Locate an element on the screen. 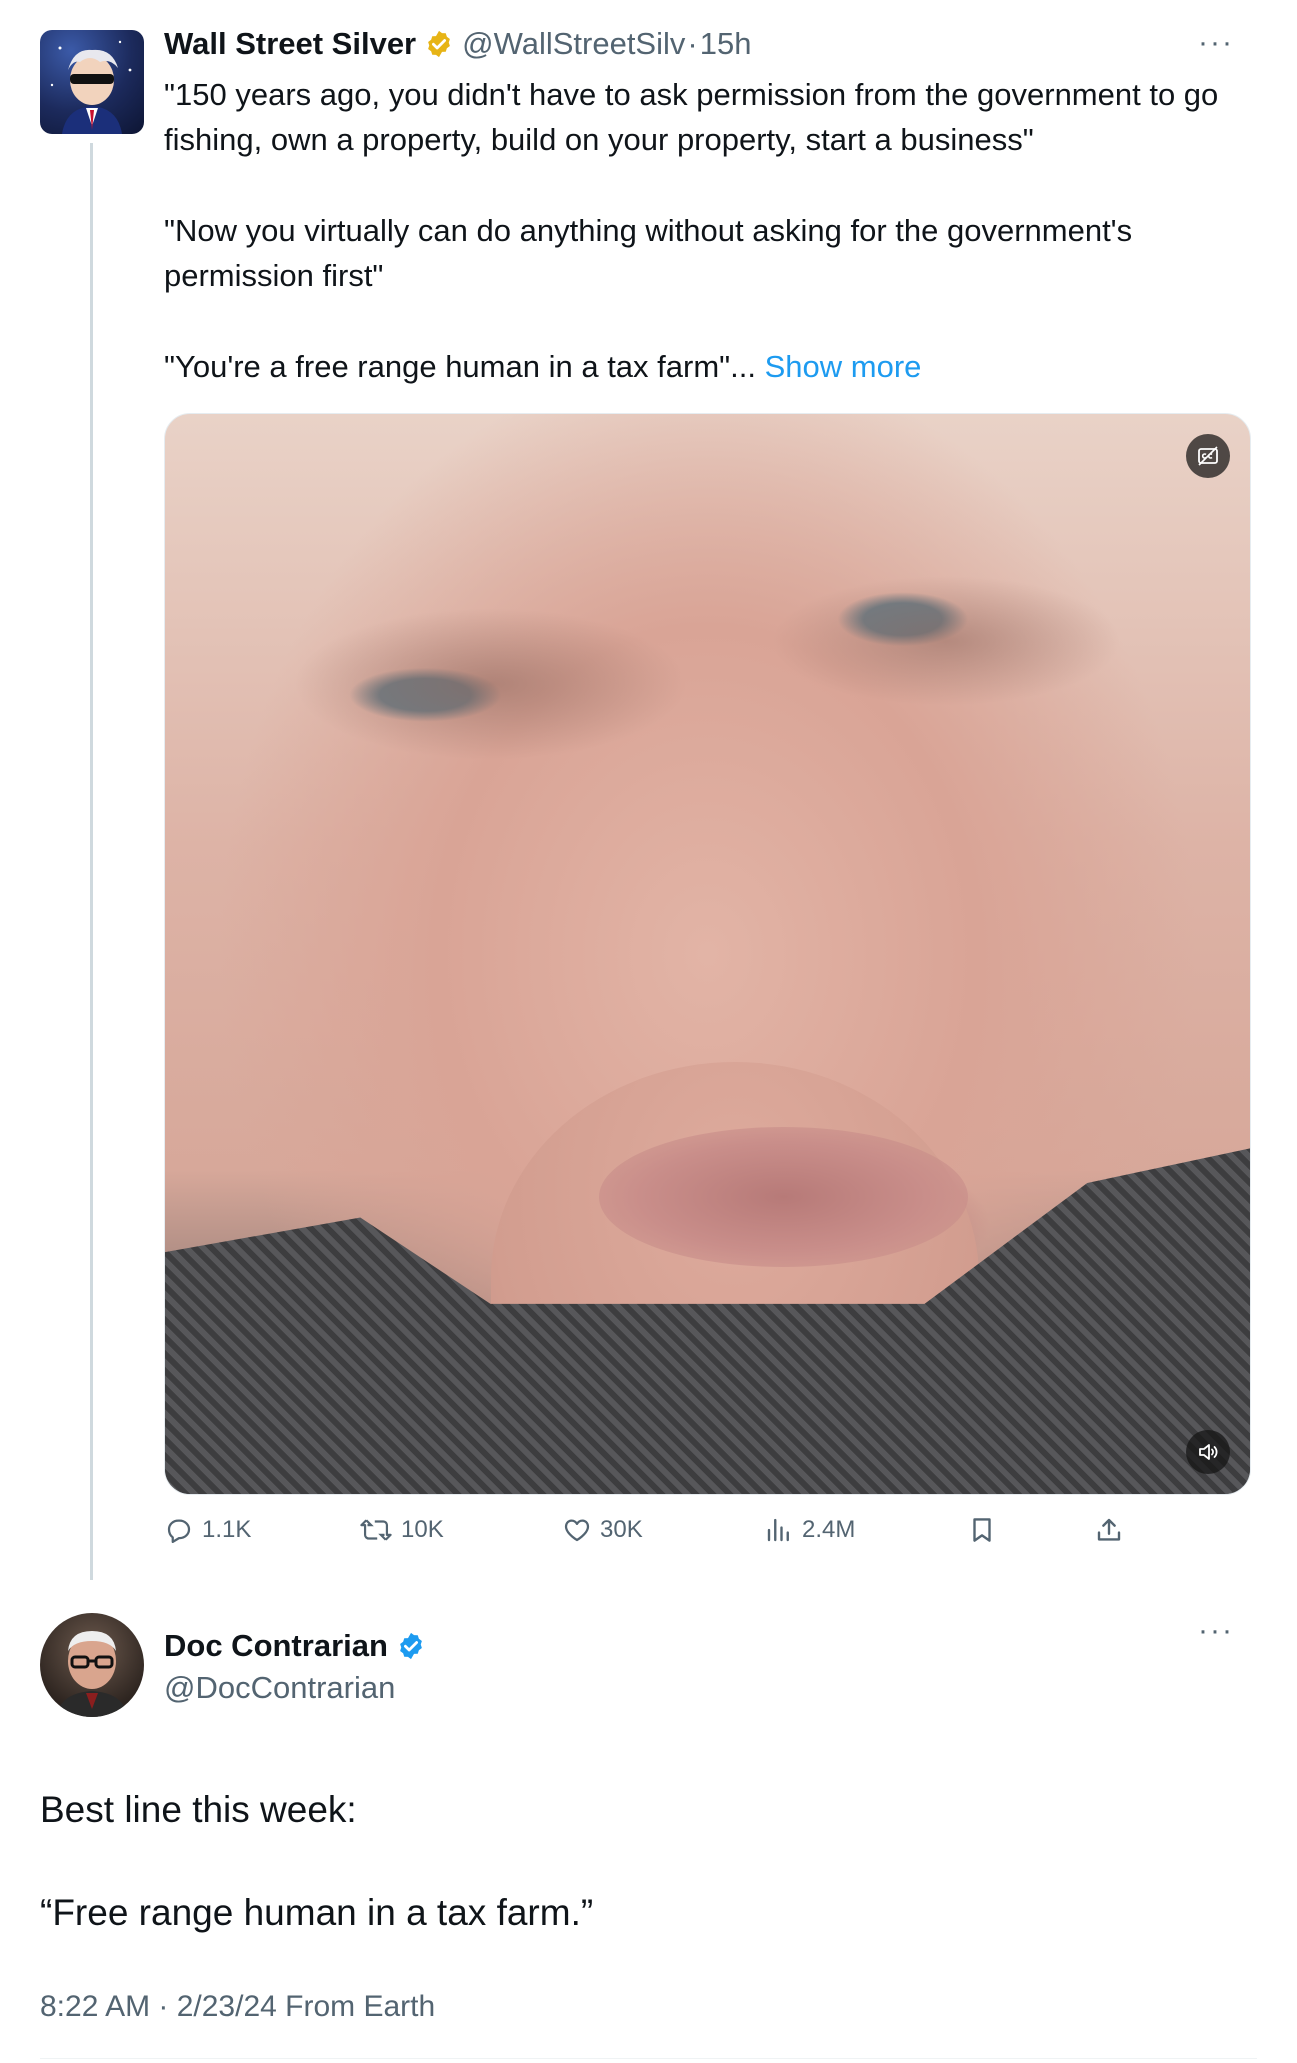  bookmark-button is located at coordinates (986, 1530).